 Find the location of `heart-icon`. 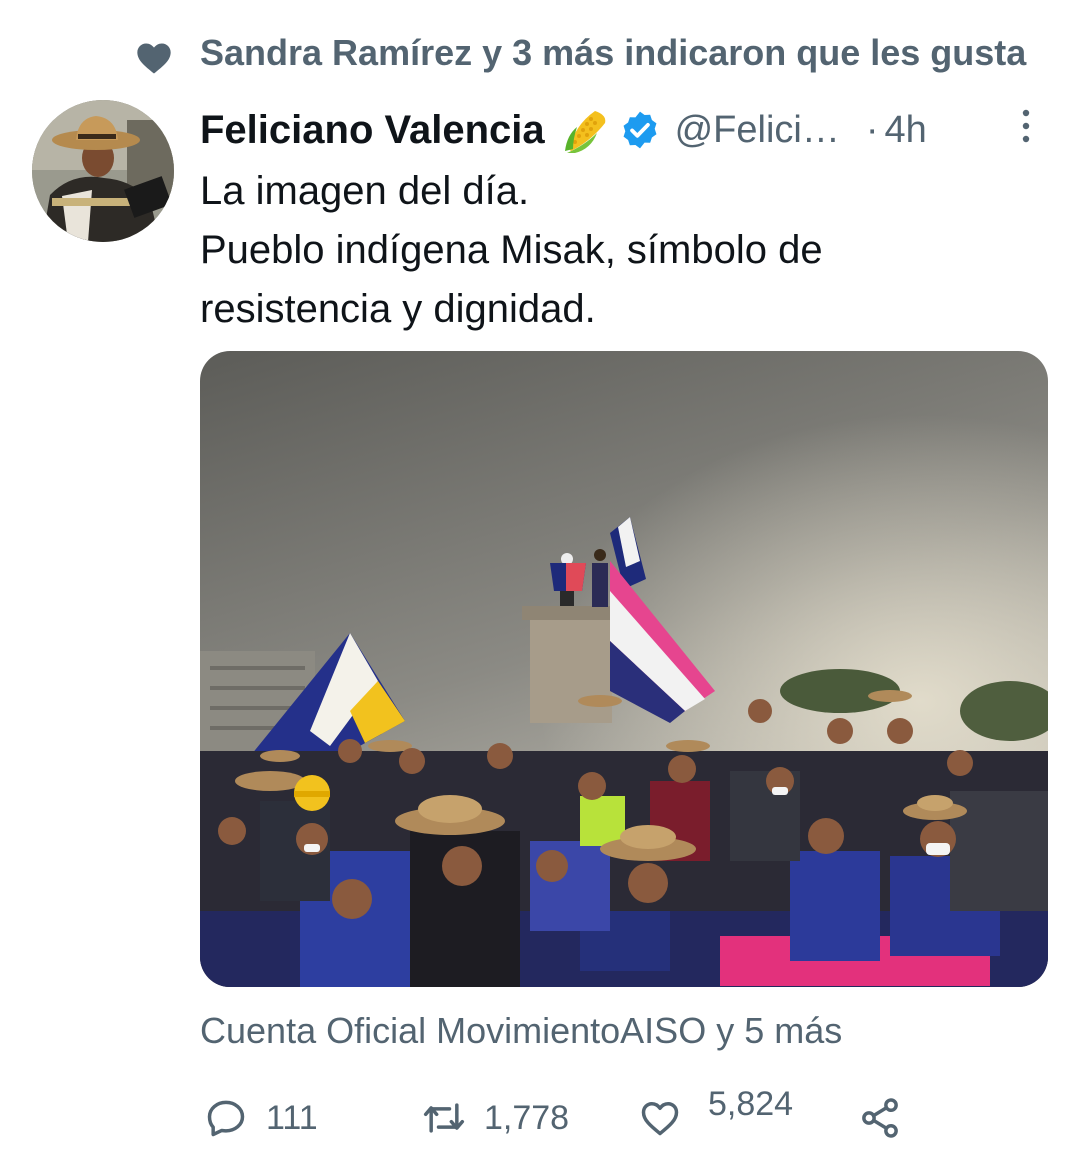

heart-icon is located at coordinates (154, 58).